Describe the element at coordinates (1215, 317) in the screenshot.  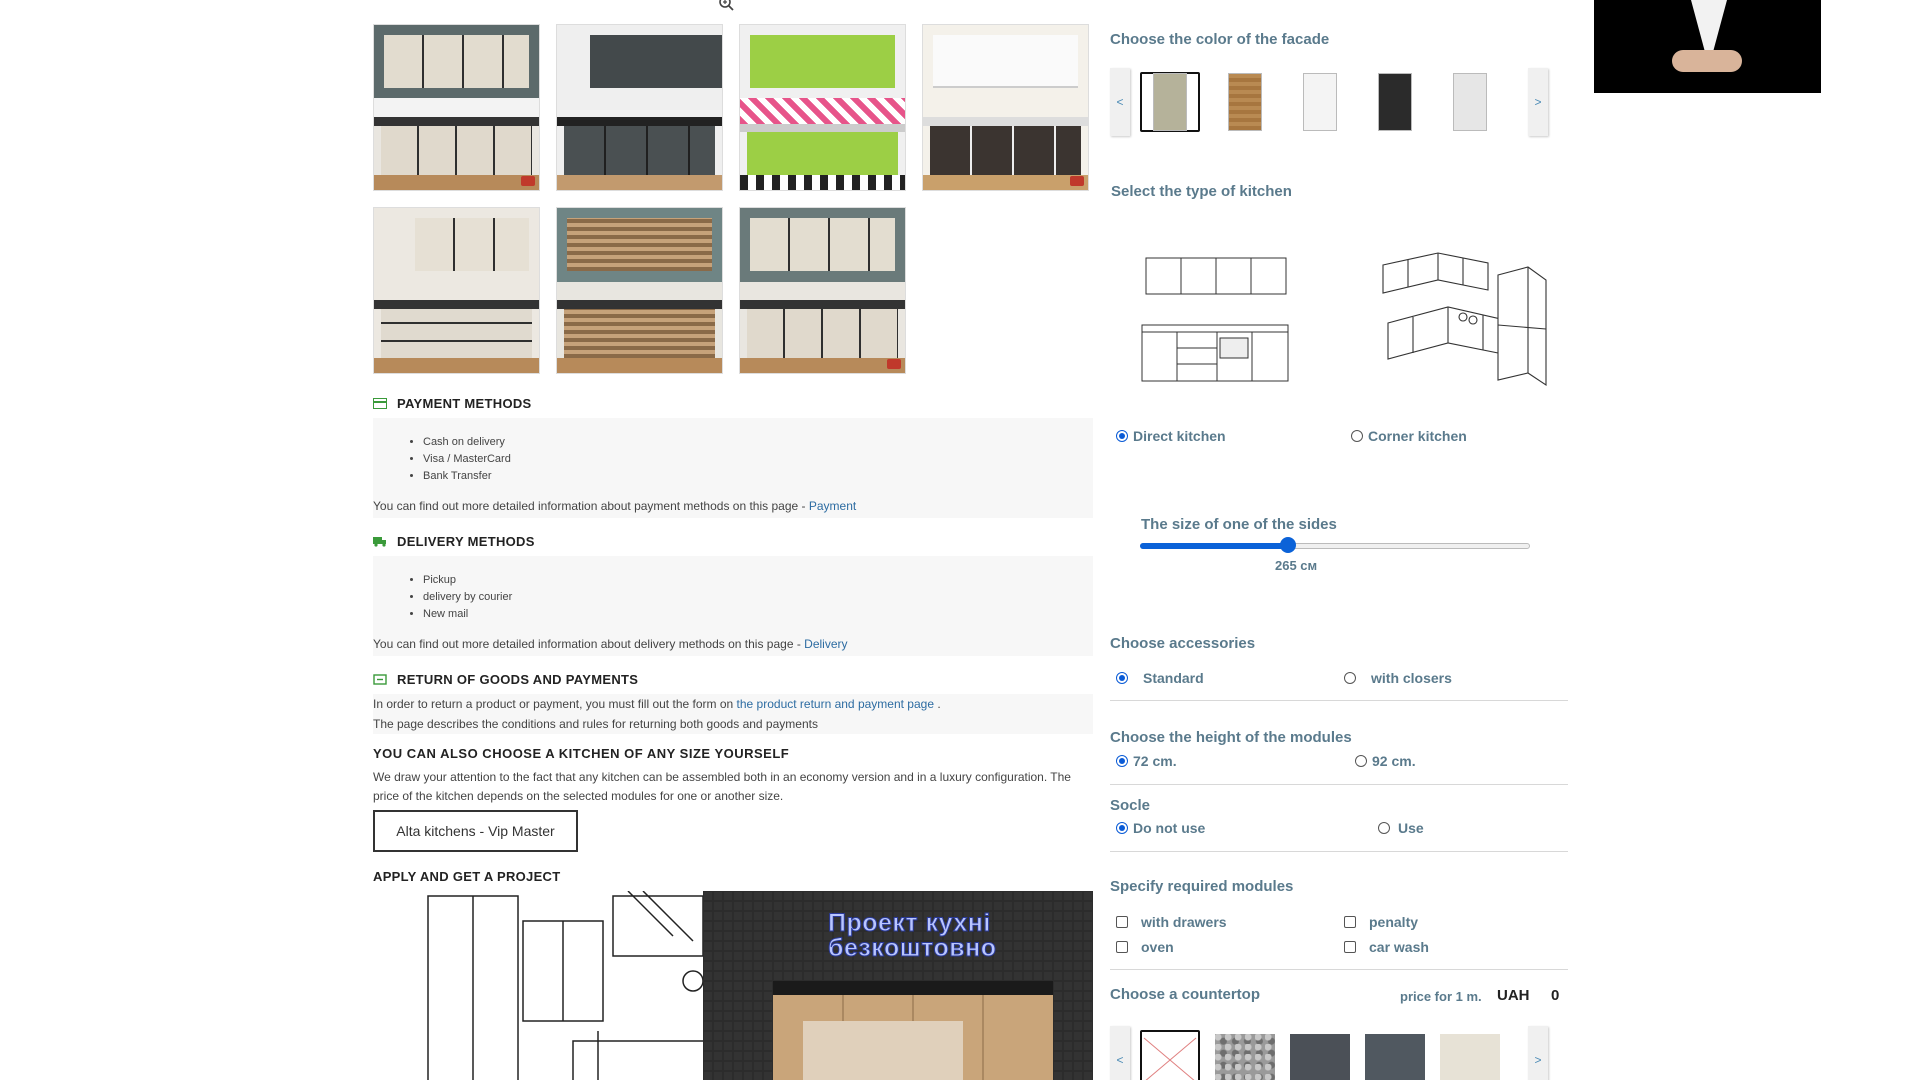
I see `direct-kitchen-illustration` at that location.